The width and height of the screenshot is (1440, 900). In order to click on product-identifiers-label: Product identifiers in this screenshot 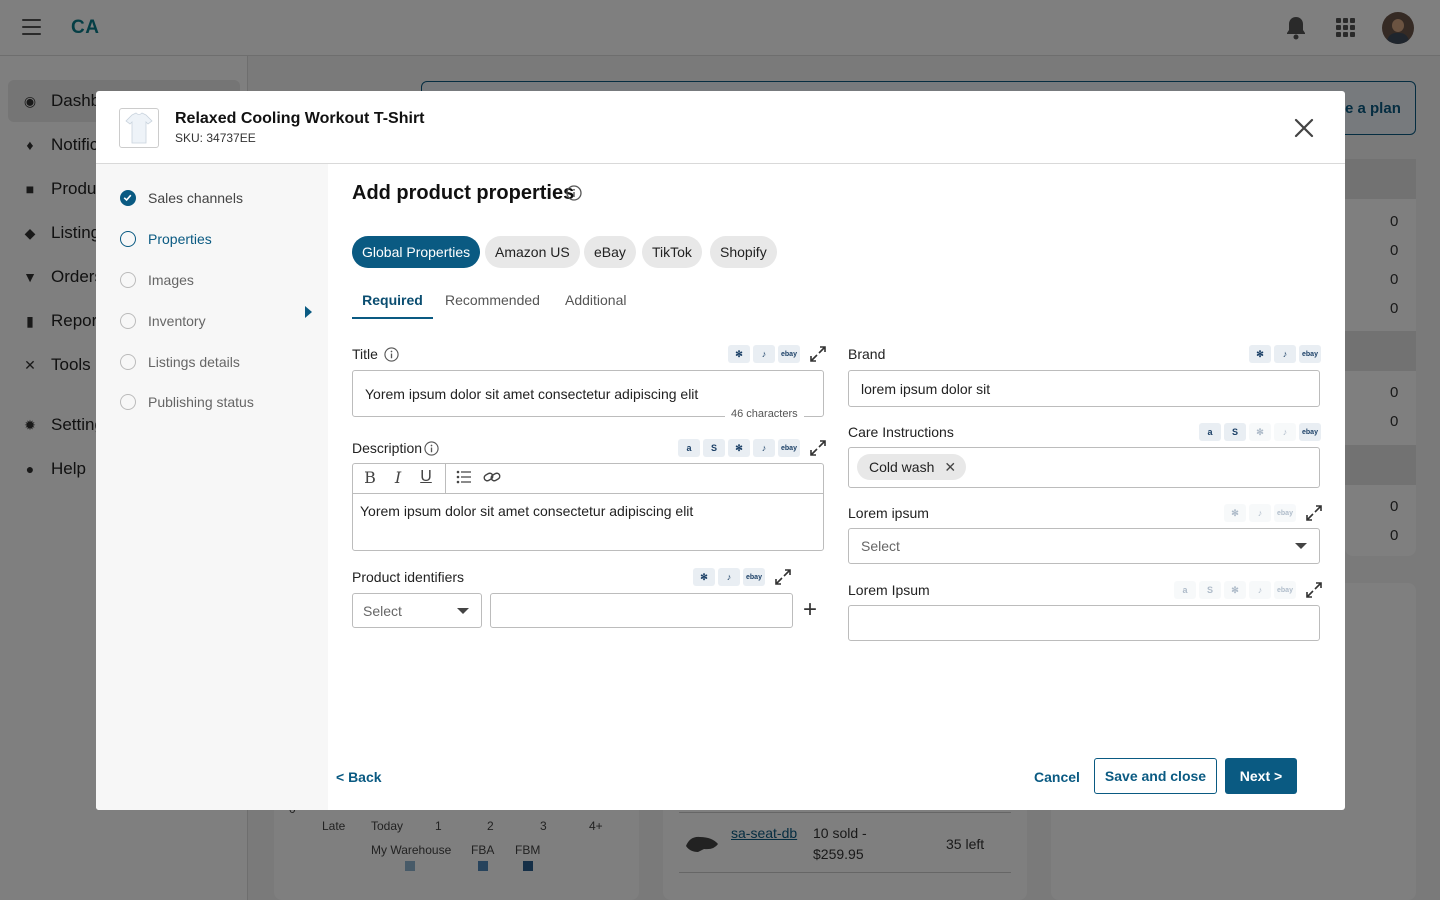, I will do `click(408, 577)`.